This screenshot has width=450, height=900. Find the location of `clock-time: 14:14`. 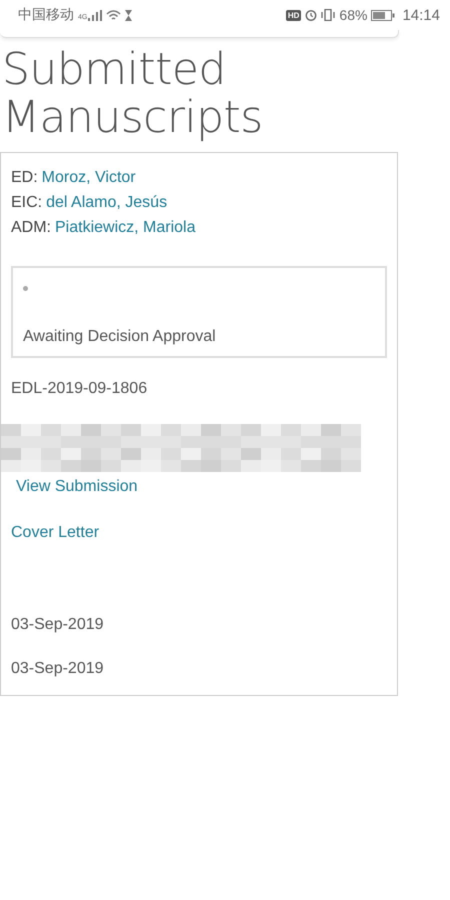

clock-time: 14:14 is located at coordinates (421, 15).